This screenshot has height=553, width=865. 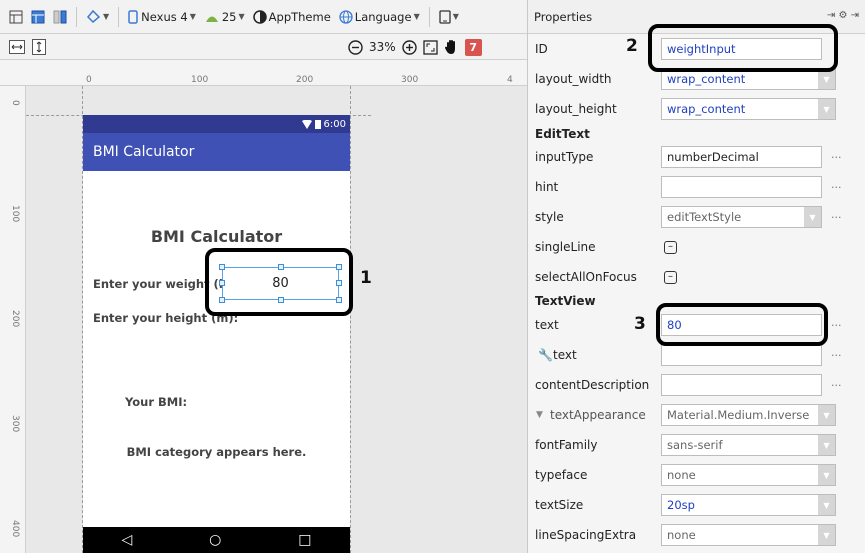 I want to click on language-selector: Language ▼, so click(x=379, y=17).